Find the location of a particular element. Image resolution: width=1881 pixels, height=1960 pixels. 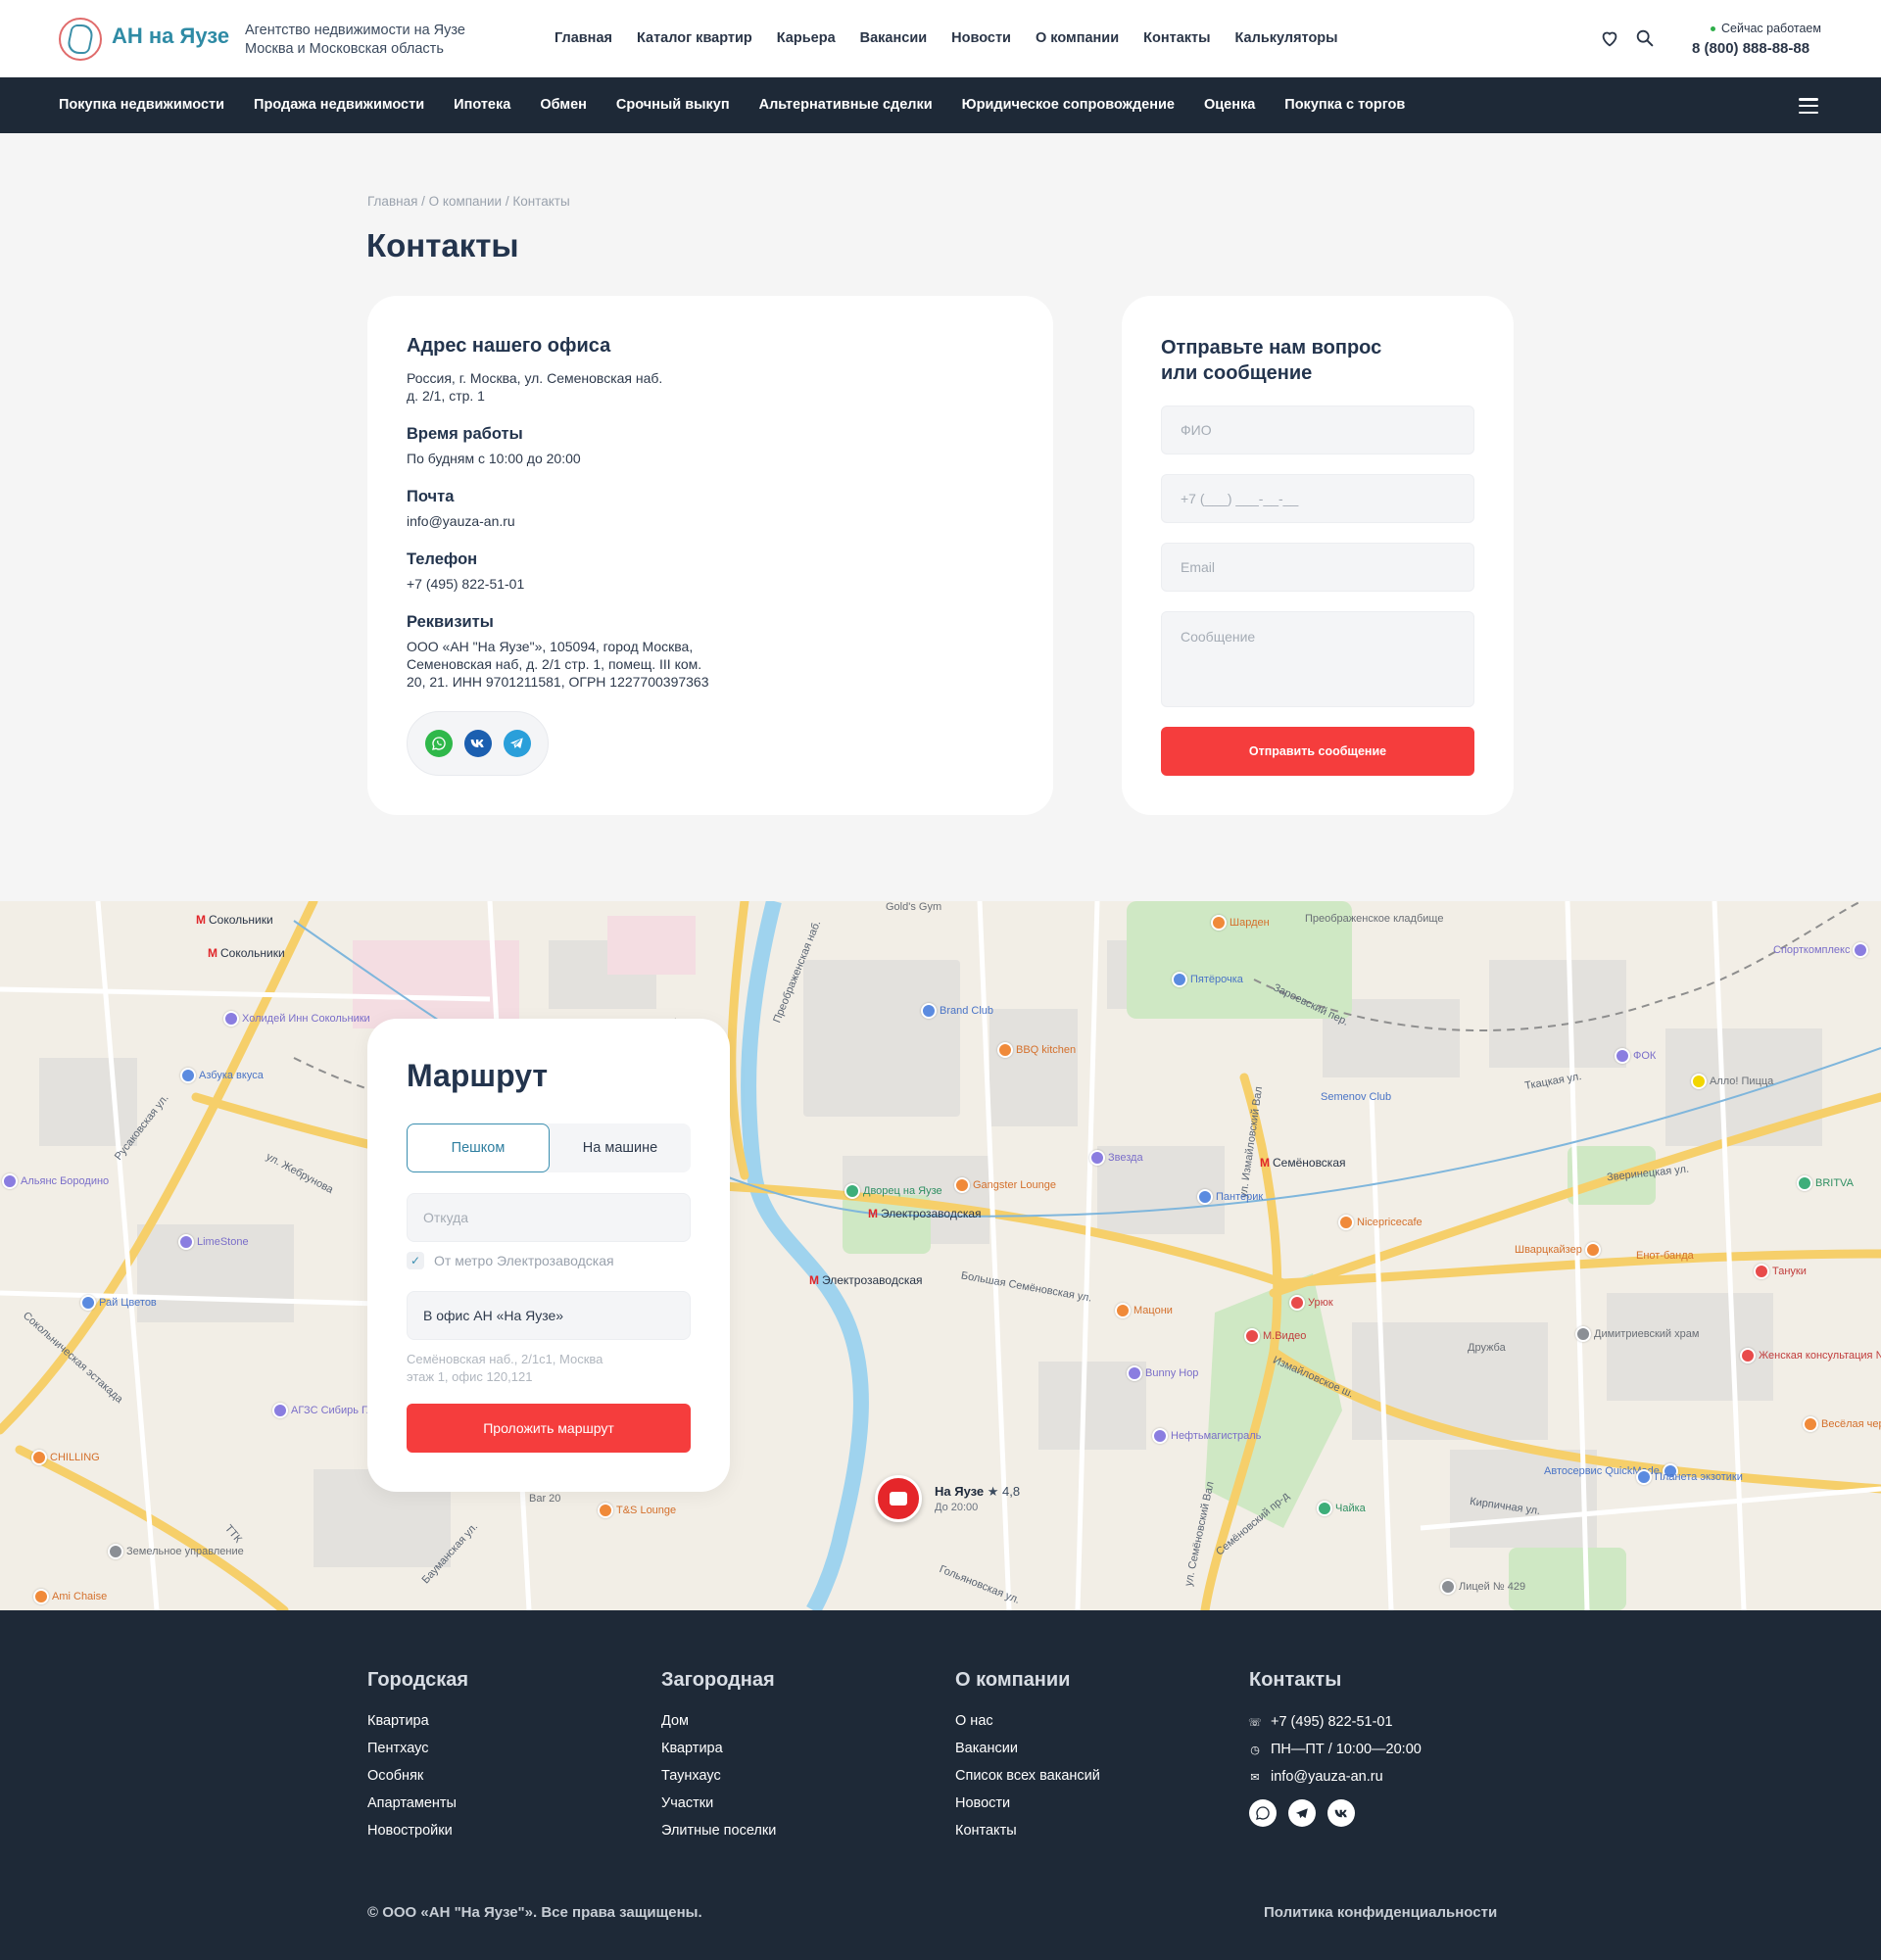

map-poi: Альянс Бородино is located at coordinates (55, 1181).